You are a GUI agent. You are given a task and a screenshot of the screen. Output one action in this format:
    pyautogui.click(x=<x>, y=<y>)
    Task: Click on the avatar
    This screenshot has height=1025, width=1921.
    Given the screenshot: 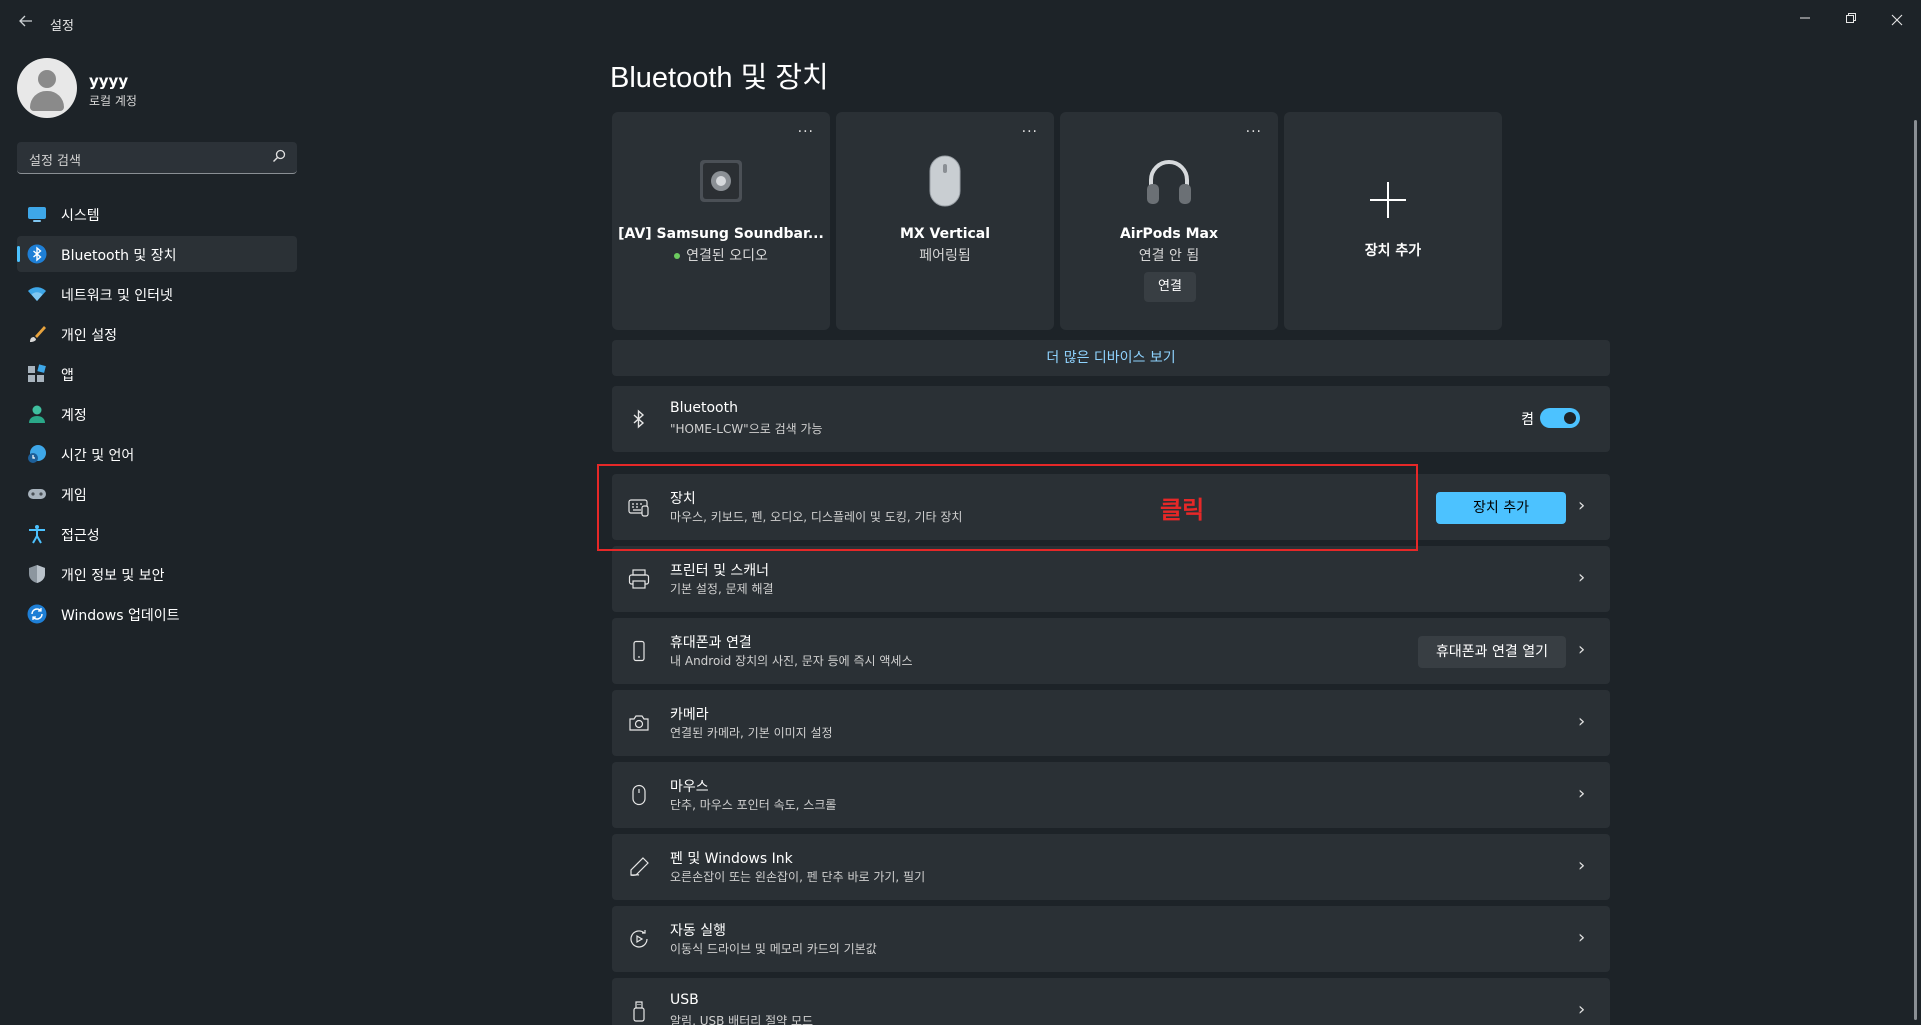 What is the action you would take?
    pyautogui.click(x=47, y=88)
    